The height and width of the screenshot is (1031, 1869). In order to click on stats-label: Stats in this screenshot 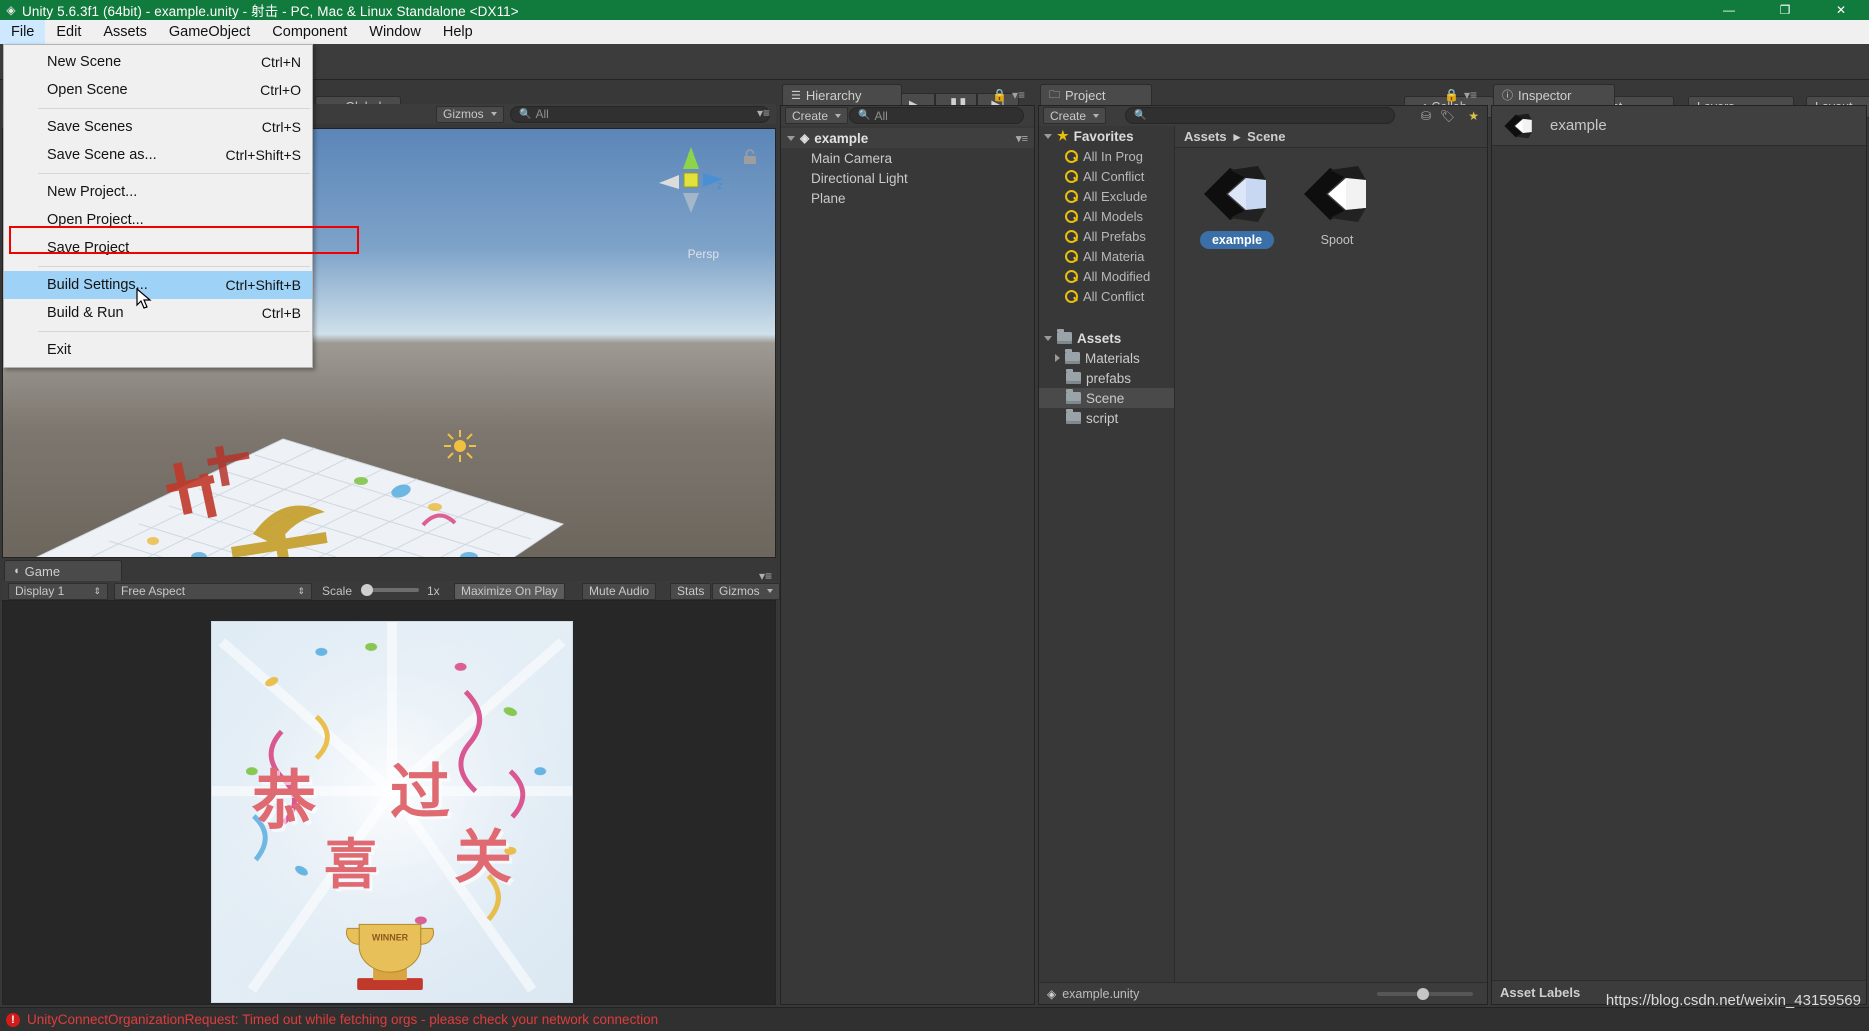, I will do `click(691, 591)`.